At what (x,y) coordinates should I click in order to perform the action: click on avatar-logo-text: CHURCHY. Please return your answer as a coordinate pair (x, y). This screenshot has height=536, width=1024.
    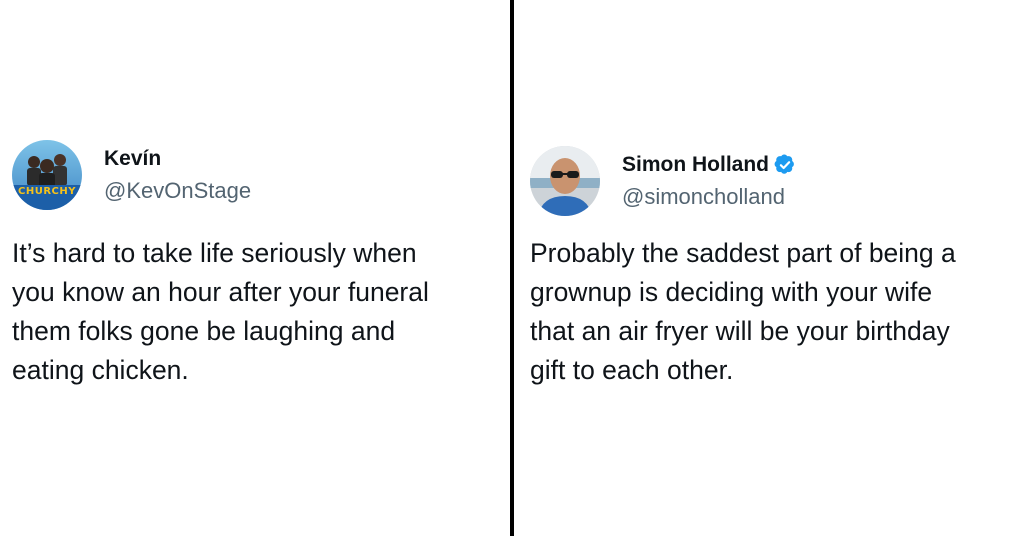
    Looking at the image, I should click on (47, 191).